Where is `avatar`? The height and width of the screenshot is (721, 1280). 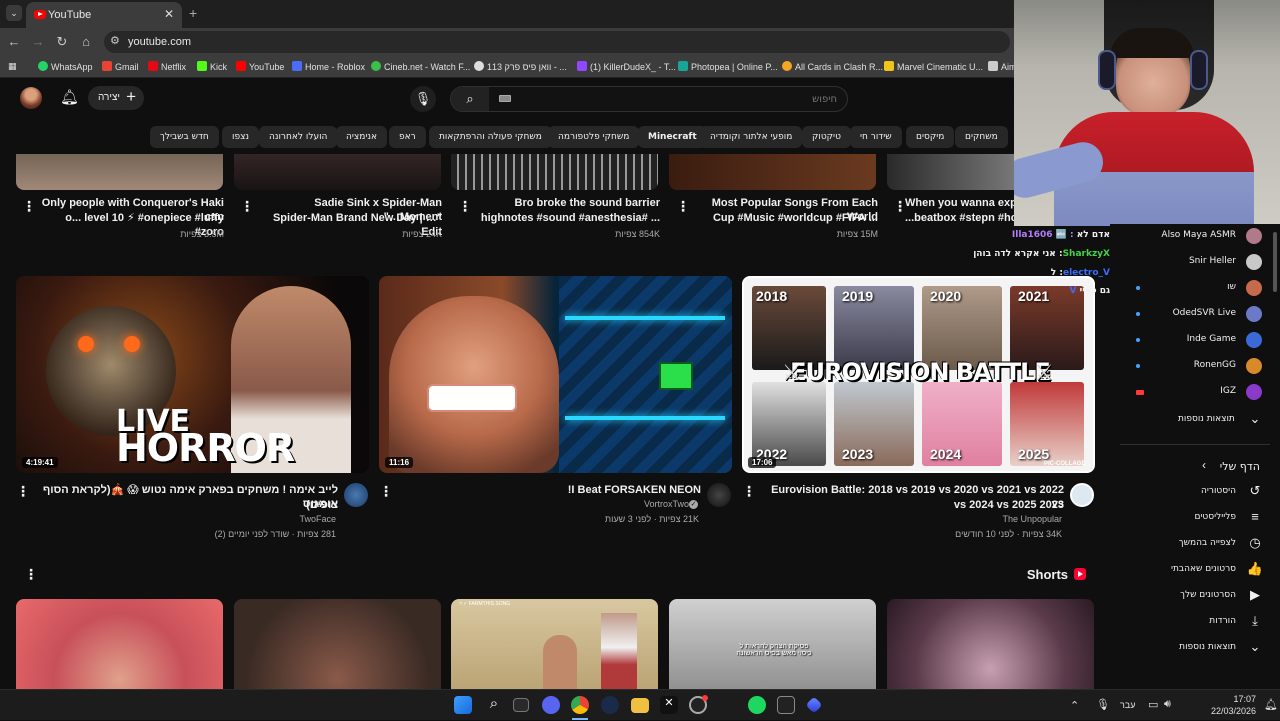 avatar is located at coordinates (31, 98).